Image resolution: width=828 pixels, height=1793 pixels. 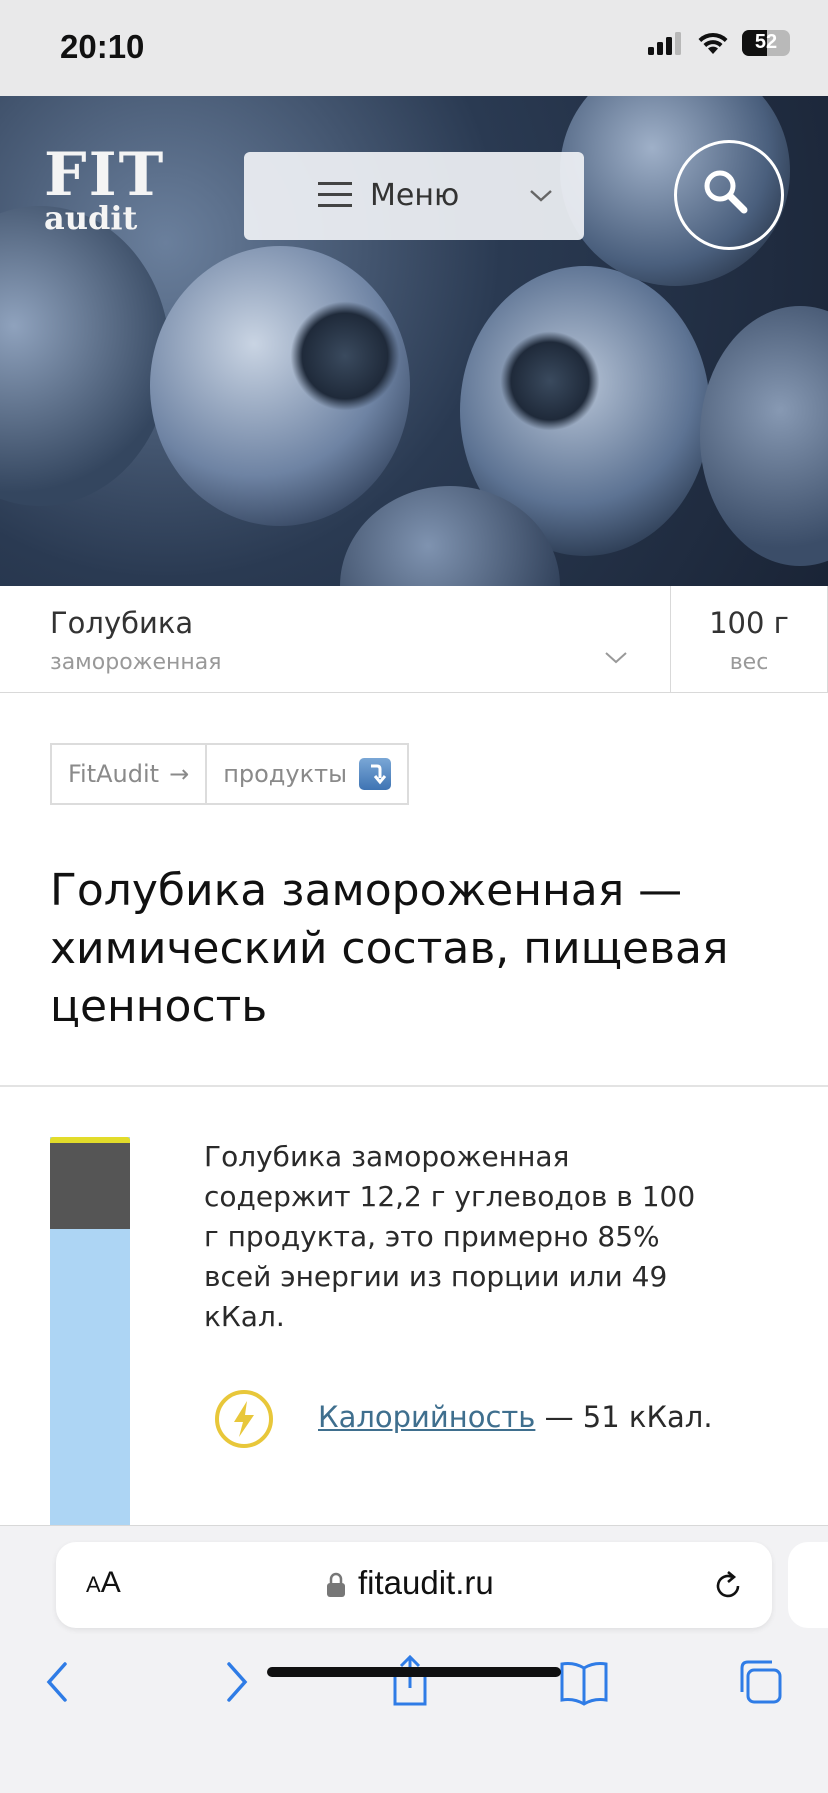 I want to click on breadcrumb-label: продукты, so click(x=285, y=774).